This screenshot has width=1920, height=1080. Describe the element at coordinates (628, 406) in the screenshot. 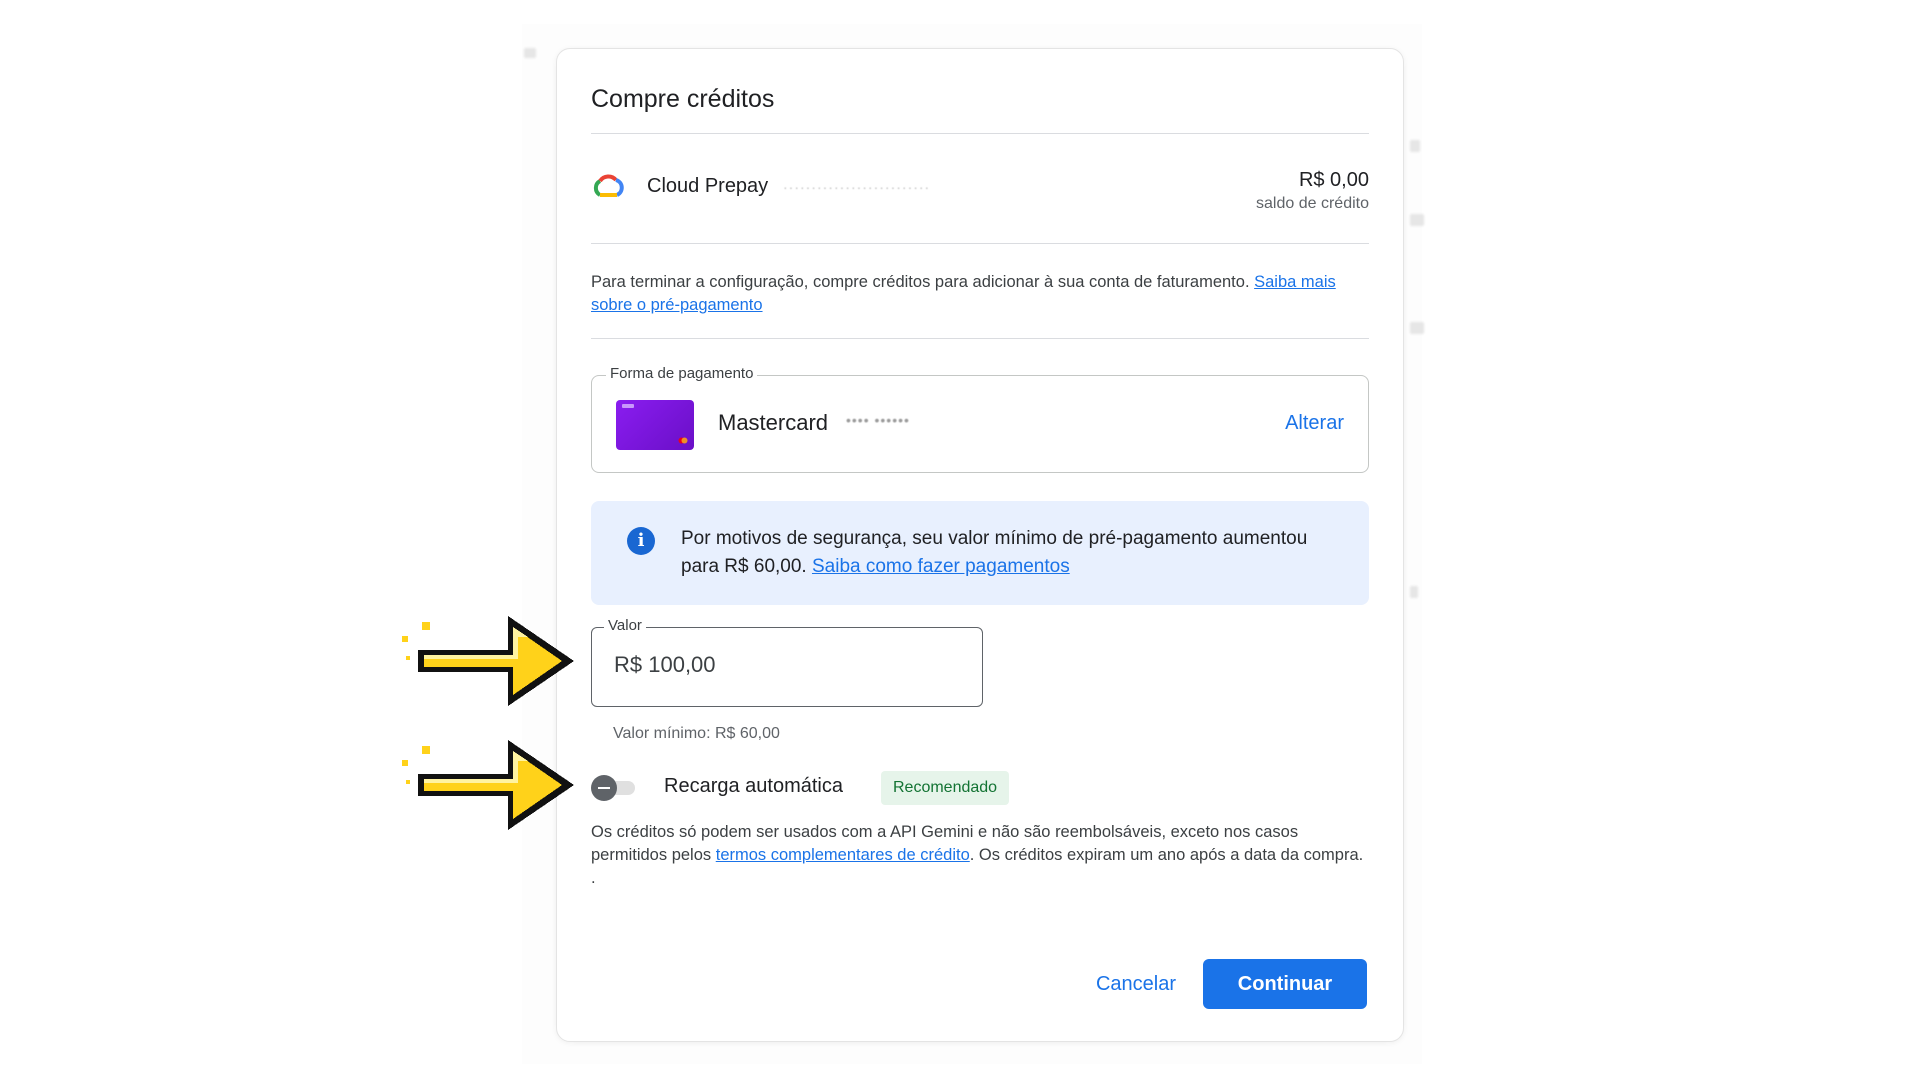

I see `card-chip` at that location.